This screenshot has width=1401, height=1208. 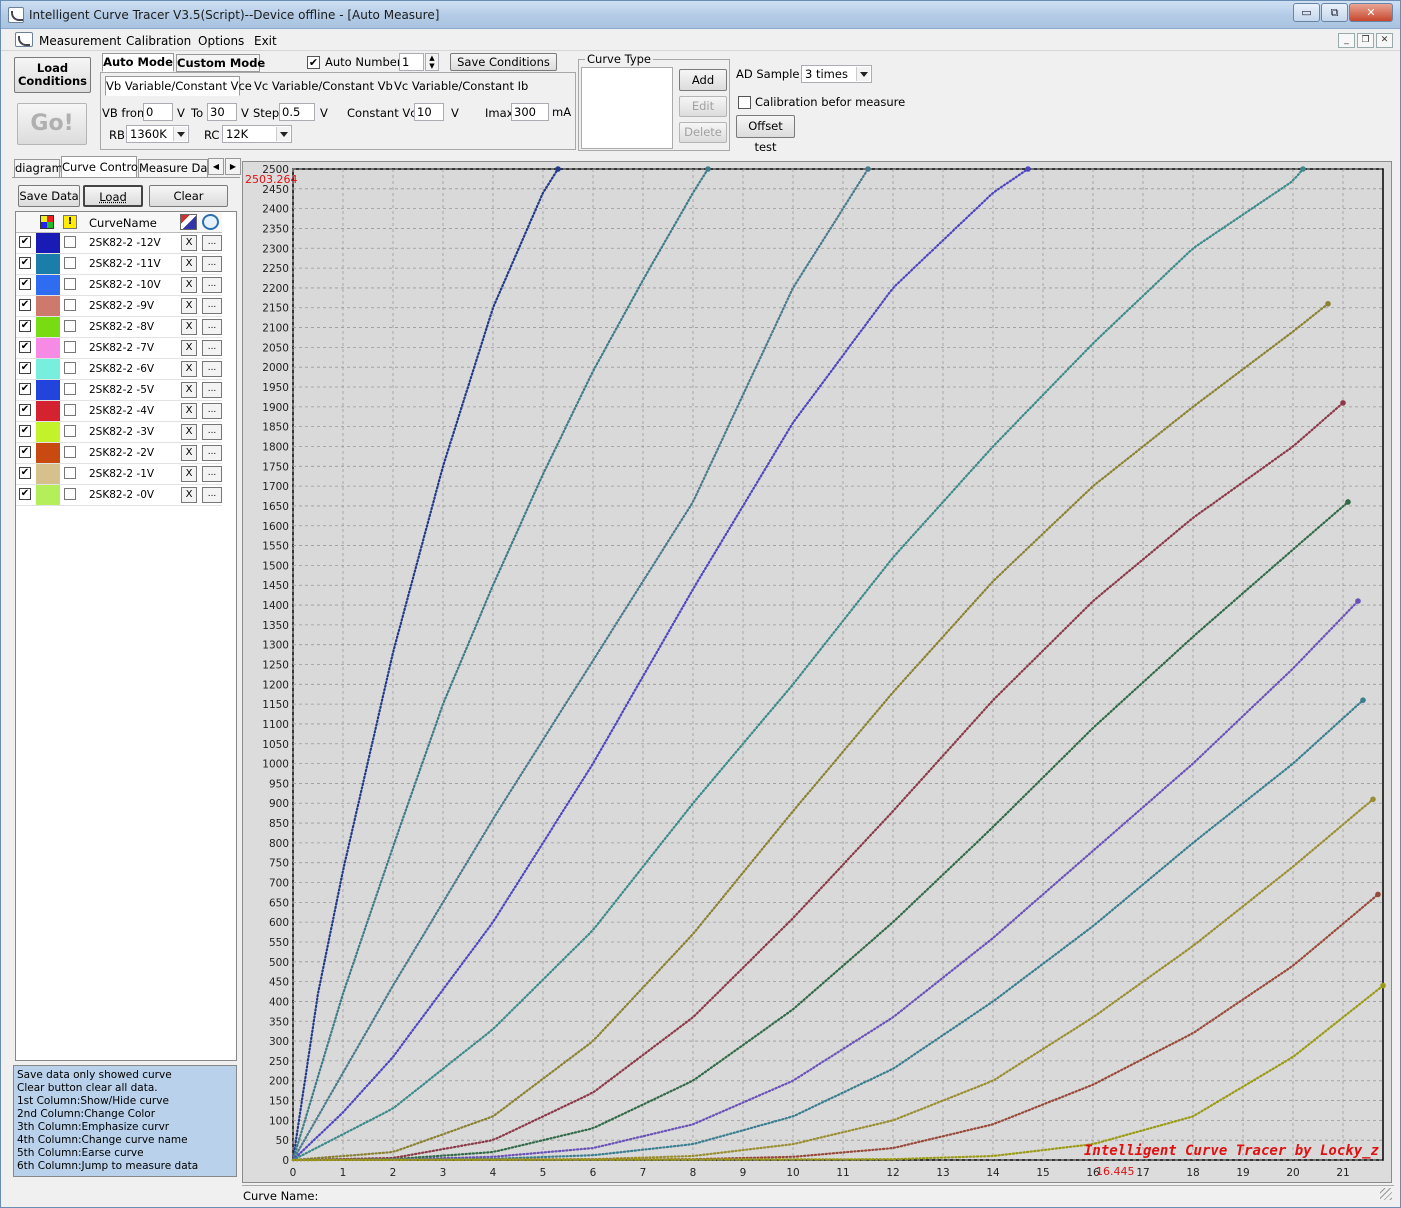 I want to click on delete-button: Delete, so click(x=703, y=132).